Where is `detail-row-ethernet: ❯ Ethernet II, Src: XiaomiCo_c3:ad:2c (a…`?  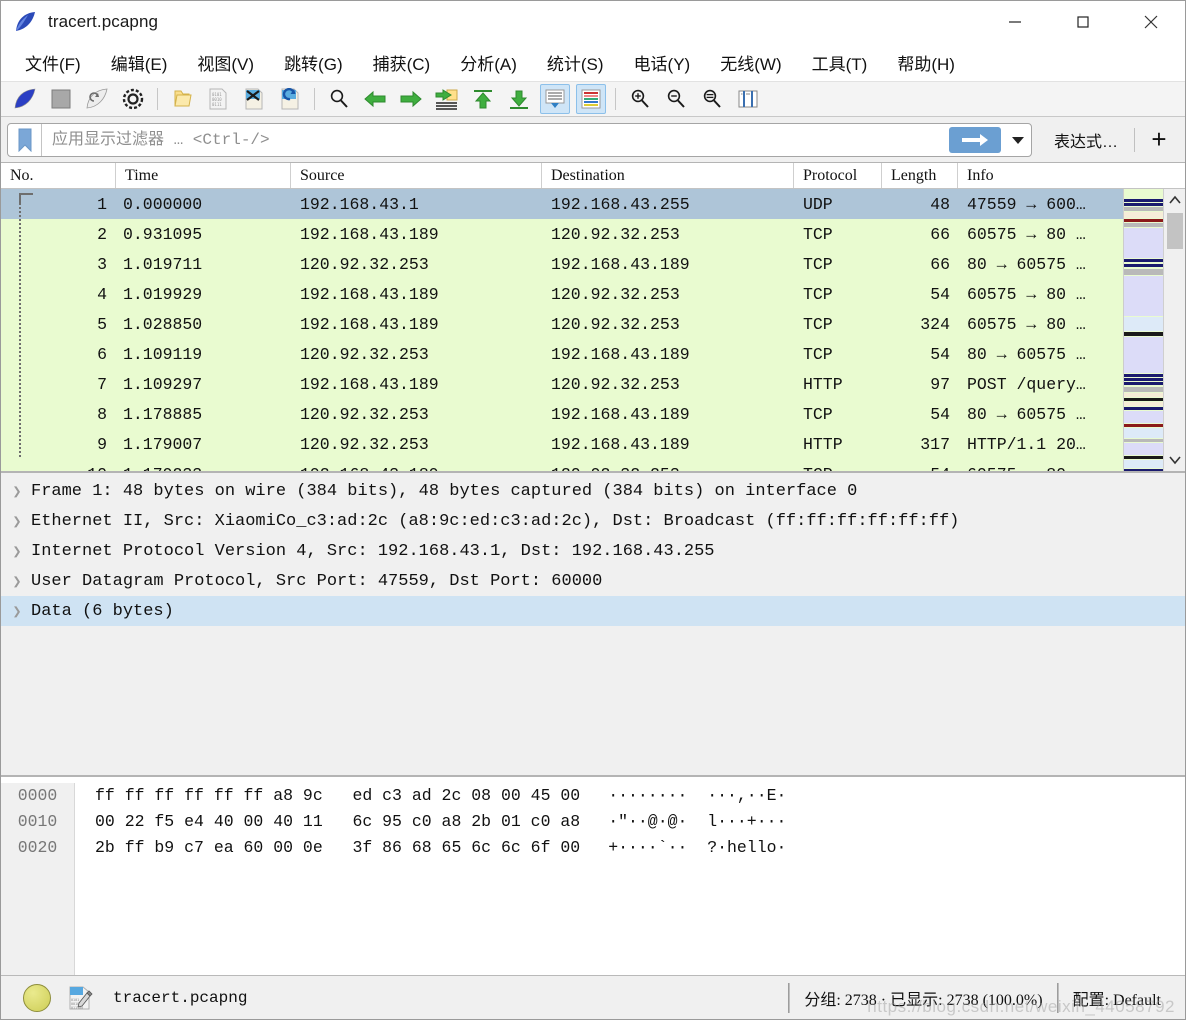 detail-row-ethernet: ❯ Ethernet II, Src: XiaomiCo_c3:ad:2c (a… is located at coordinates (593, 521).